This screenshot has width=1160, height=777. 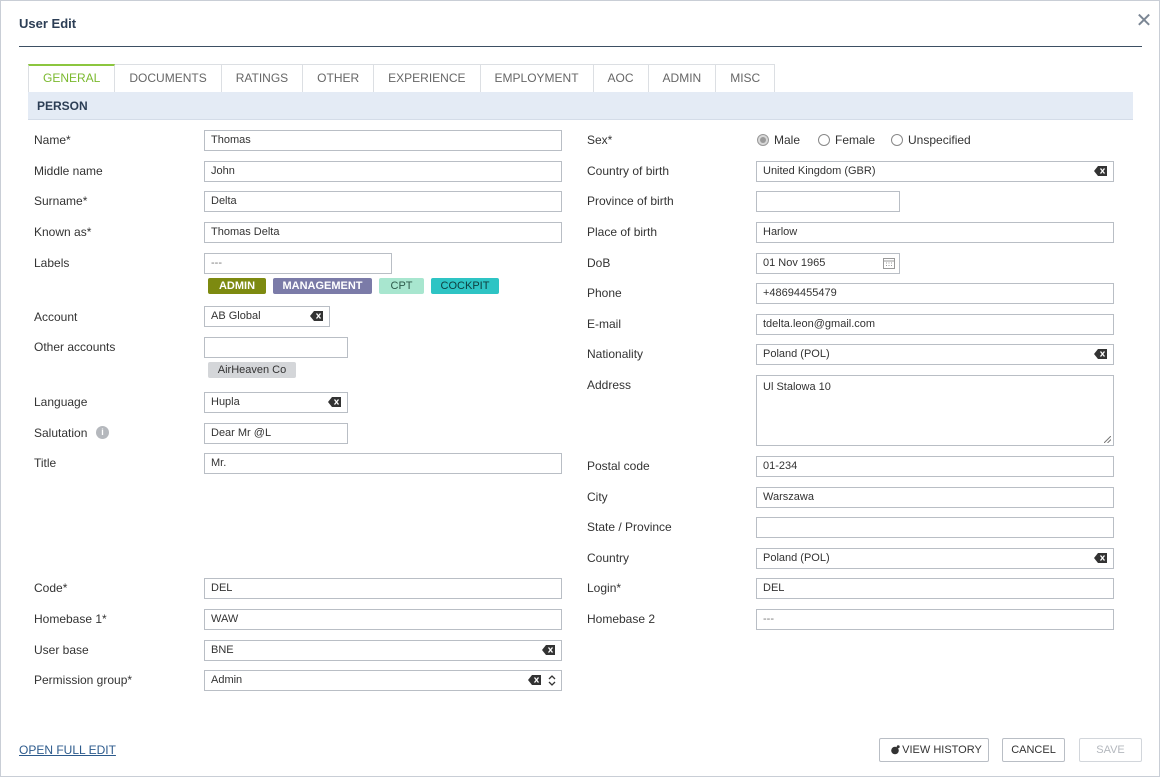 I want to click on known-as-input: Thomas Delta, so click(x=383, y=232).